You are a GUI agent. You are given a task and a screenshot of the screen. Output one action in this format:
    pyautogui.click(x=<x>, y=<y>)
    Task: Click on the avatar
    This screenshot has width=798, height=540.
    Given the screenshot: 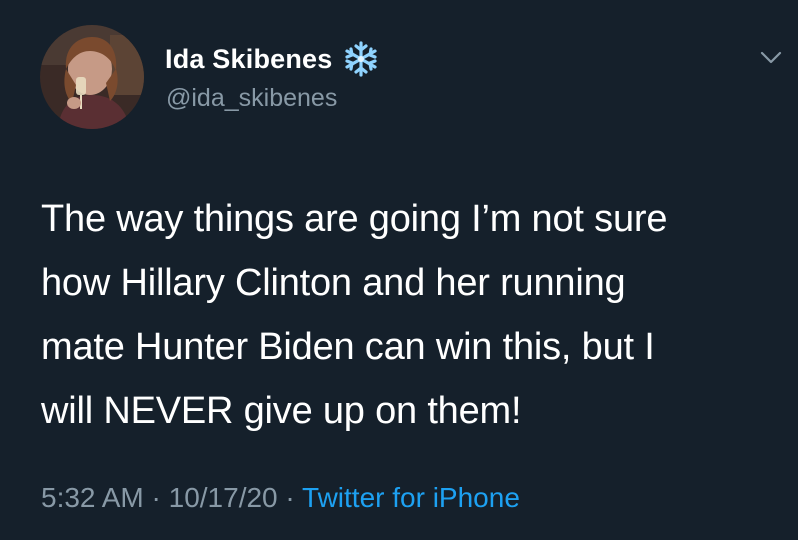 What is the action you would take?
    pyautogui.click(x=92, y=77)
    